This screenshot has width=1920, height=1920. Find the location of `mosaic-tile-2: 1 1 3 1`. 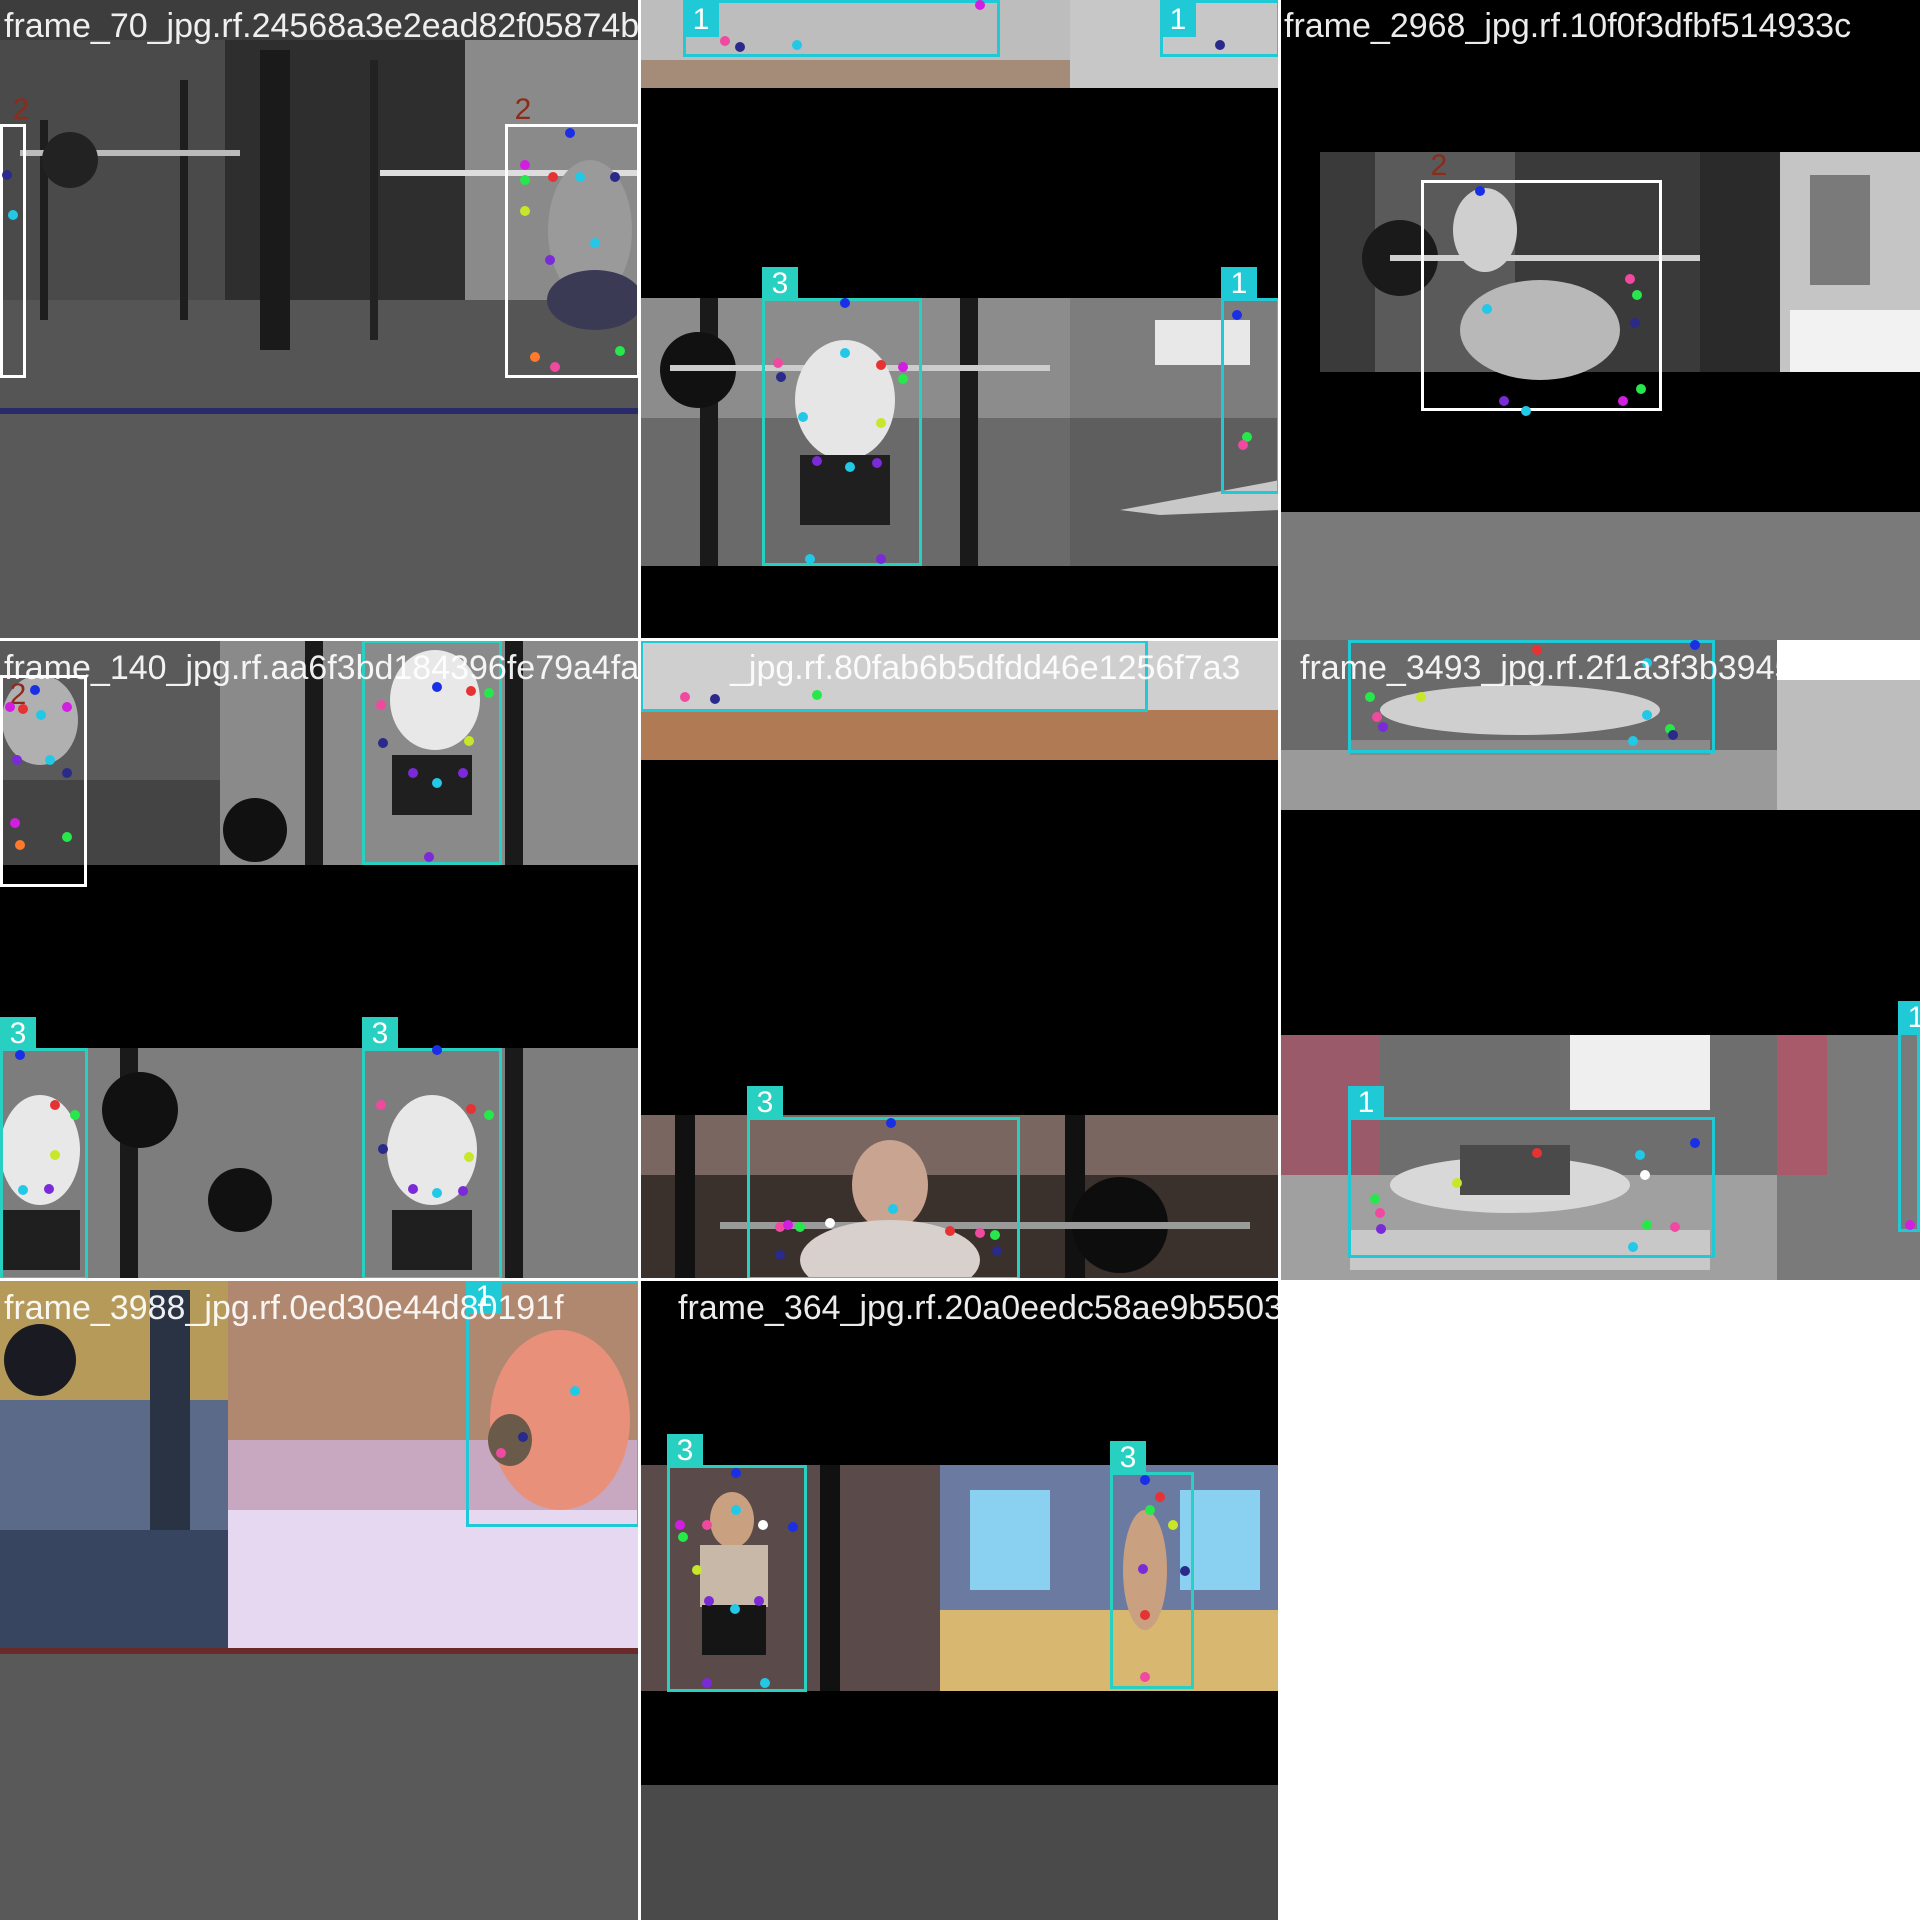

mosaic-tile-2: 1 1 3 1 is located at coordinates (960, 320).